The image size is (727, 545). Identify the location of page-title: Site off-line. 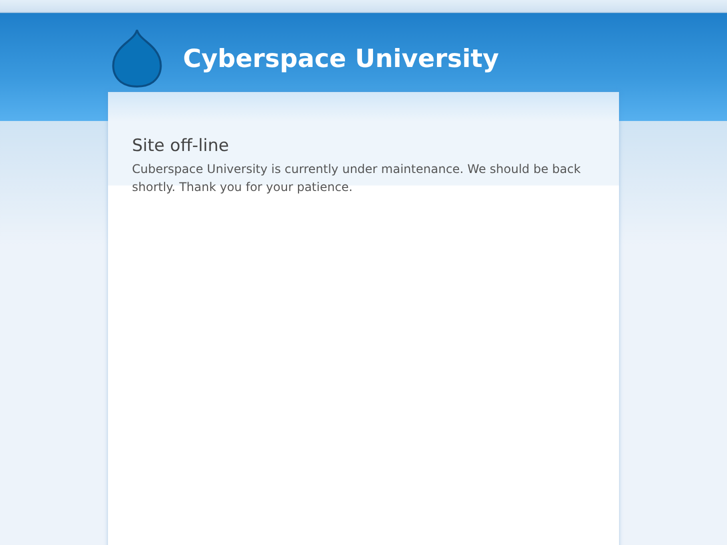
(181, 146).